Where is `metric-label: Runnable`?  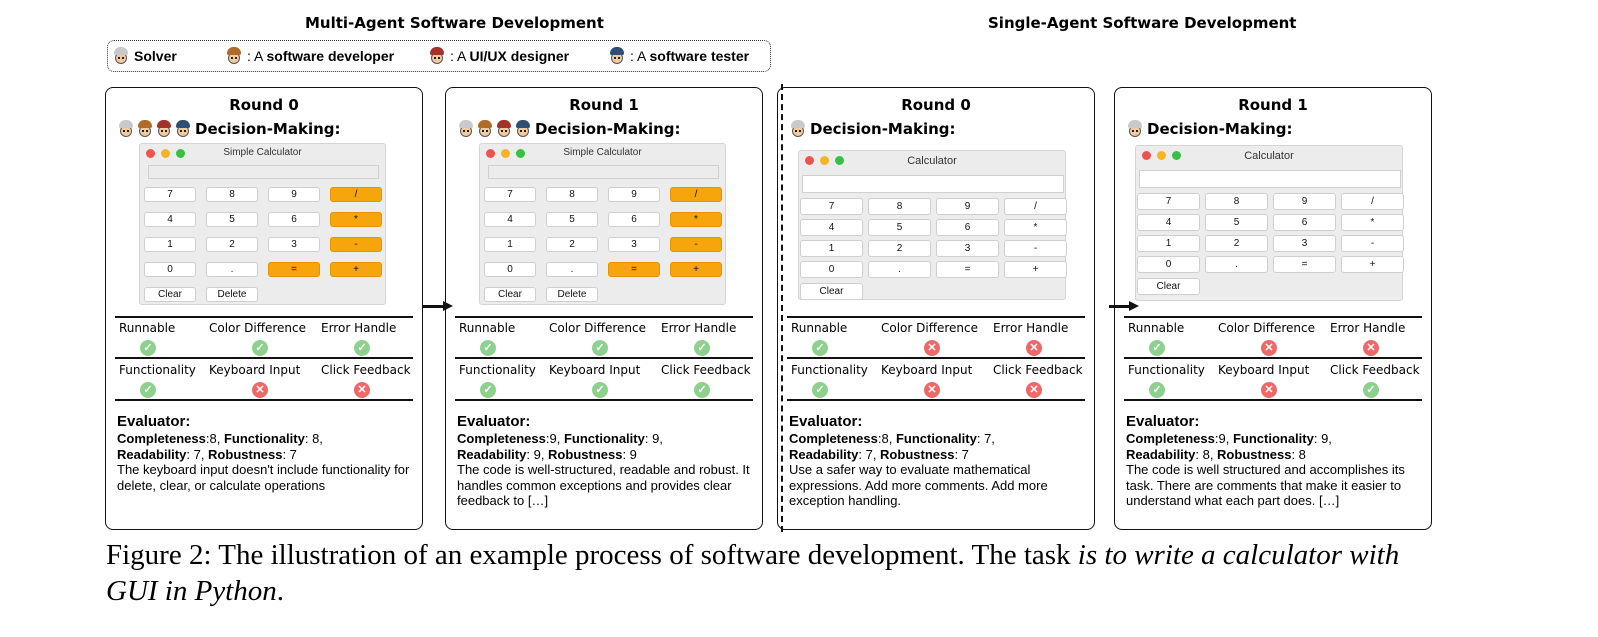 metric-label: Runnable is located at coordinates (487, 328).